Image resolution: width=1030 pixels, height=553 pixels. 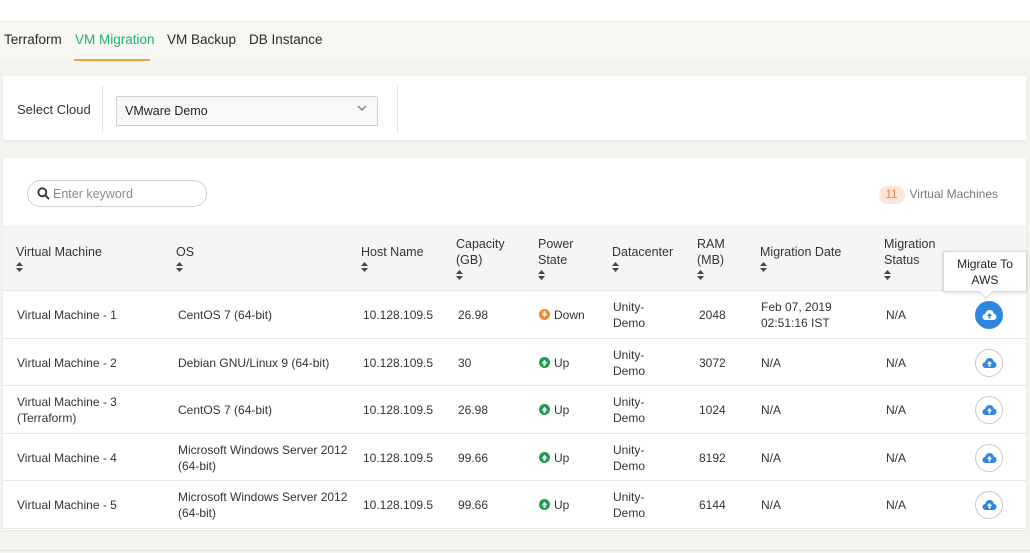 I want to click on cell-vm-name: Virtual Machine - 5, so click(x=67, y=505).